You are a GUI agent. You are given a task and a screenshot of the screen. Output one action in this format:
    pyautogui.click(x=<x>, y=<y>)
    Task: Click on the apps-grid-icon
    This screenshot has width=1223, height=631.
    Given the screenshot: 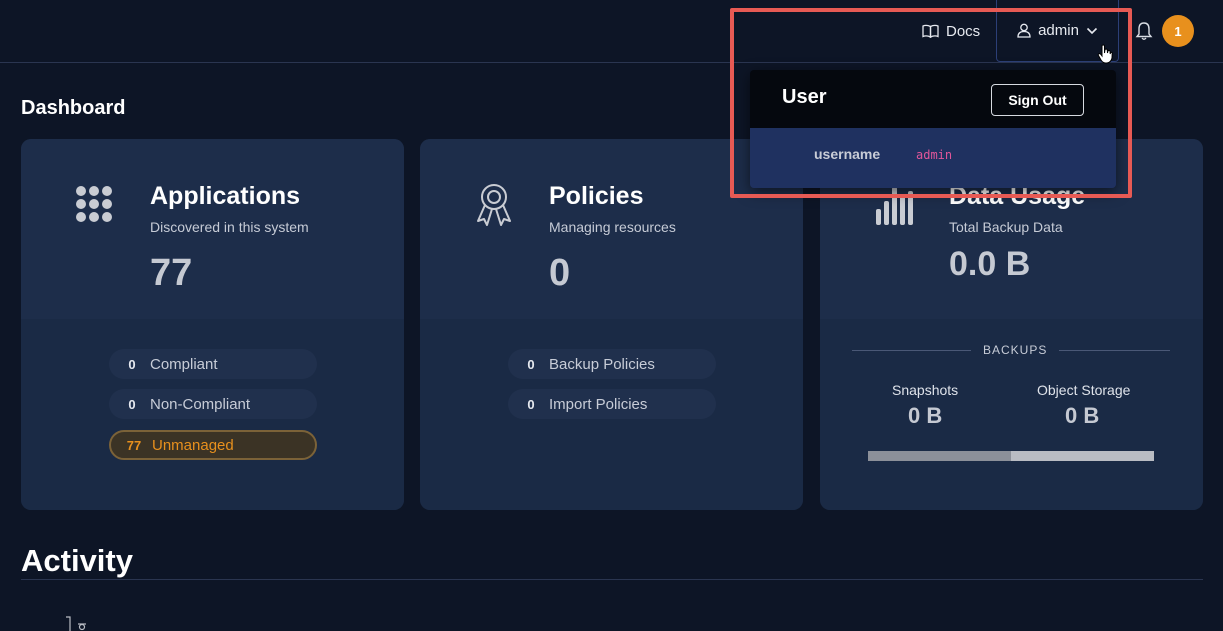 What is the action you would take?
    pyautogui.click(x=94, y=204)
    